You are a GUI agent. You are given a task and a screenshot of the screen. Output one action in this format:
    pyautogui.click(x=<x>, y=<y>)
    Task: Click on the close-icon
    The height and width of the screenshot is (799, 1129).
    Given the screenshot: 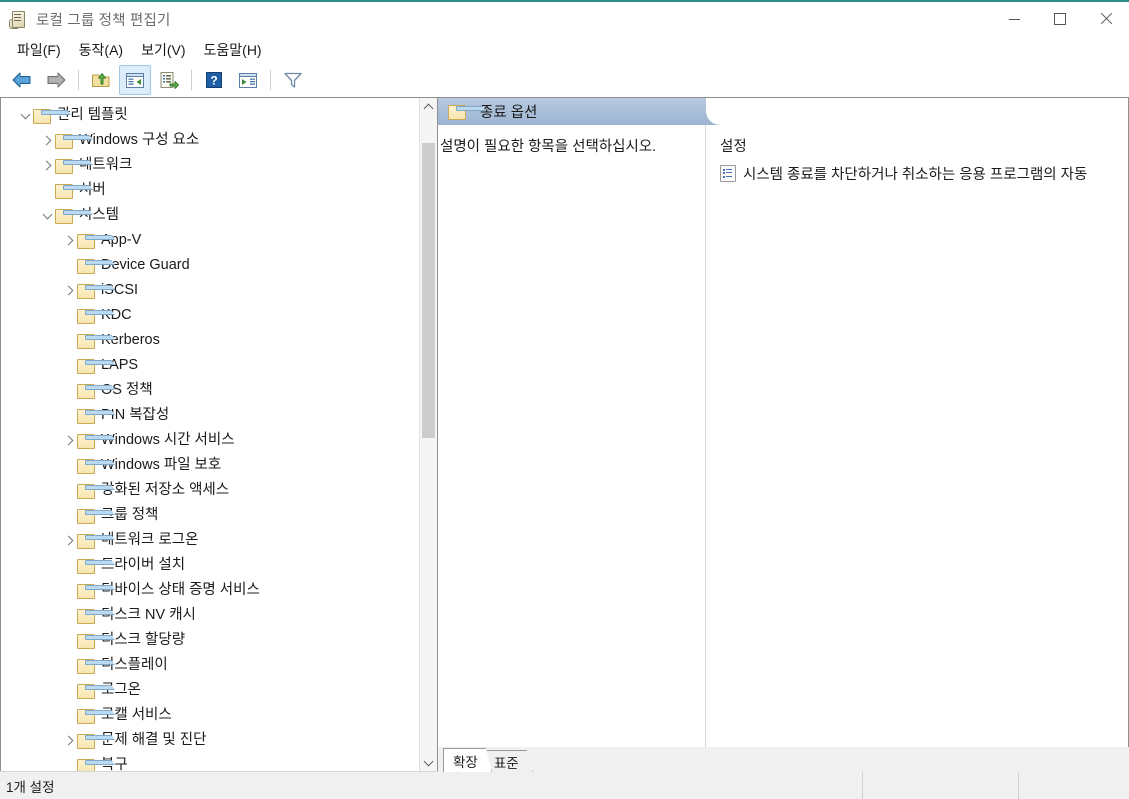 What is the action you would take?
    pyautogui.click(x=1106, y=19)
    